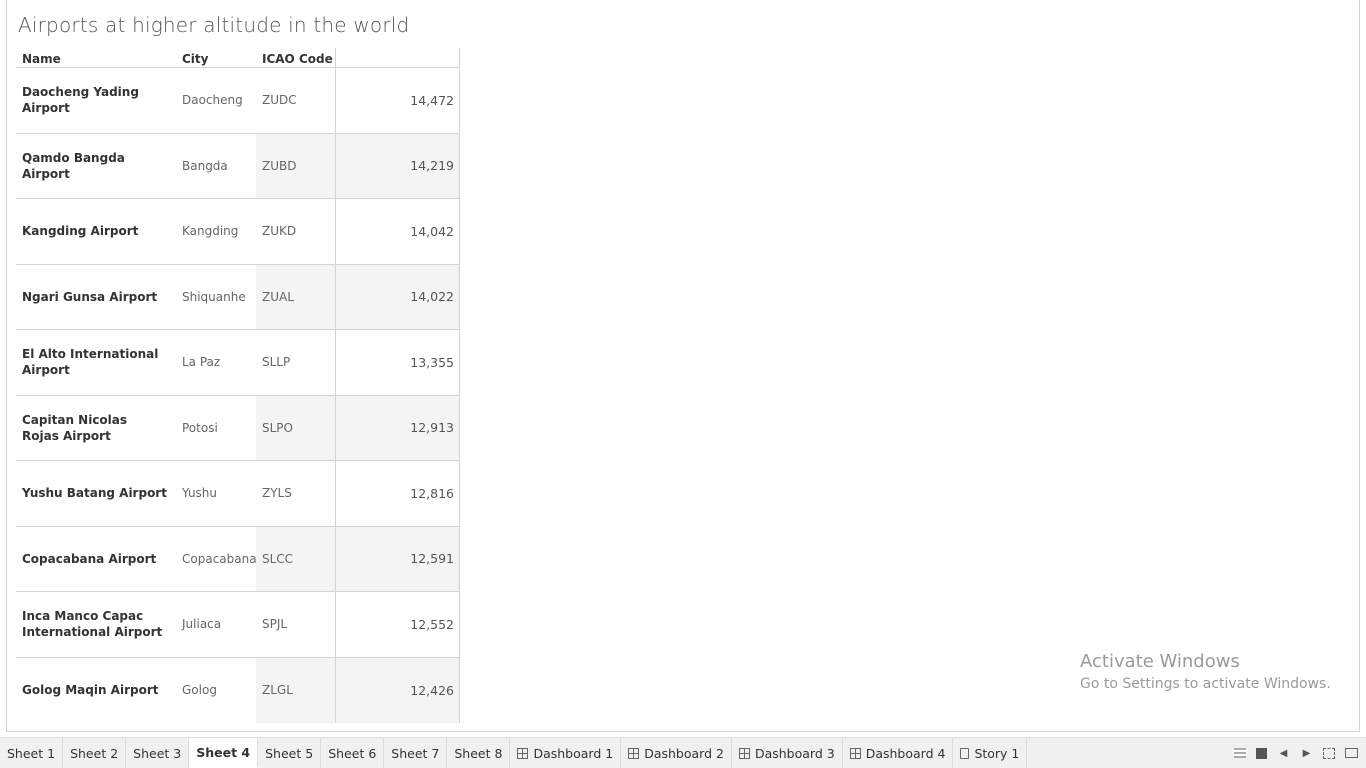 The height and width of the screenshot is (768, 1366). Describe the element at coordinates (296, 624) in the screenshot. I see `icao-code-cell: SPJL` at that location.